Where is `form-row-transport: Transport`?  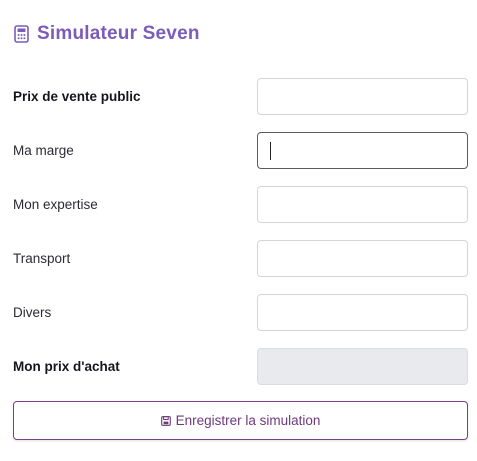 form-row-transport: Transport is located at coordinates (240, 258).